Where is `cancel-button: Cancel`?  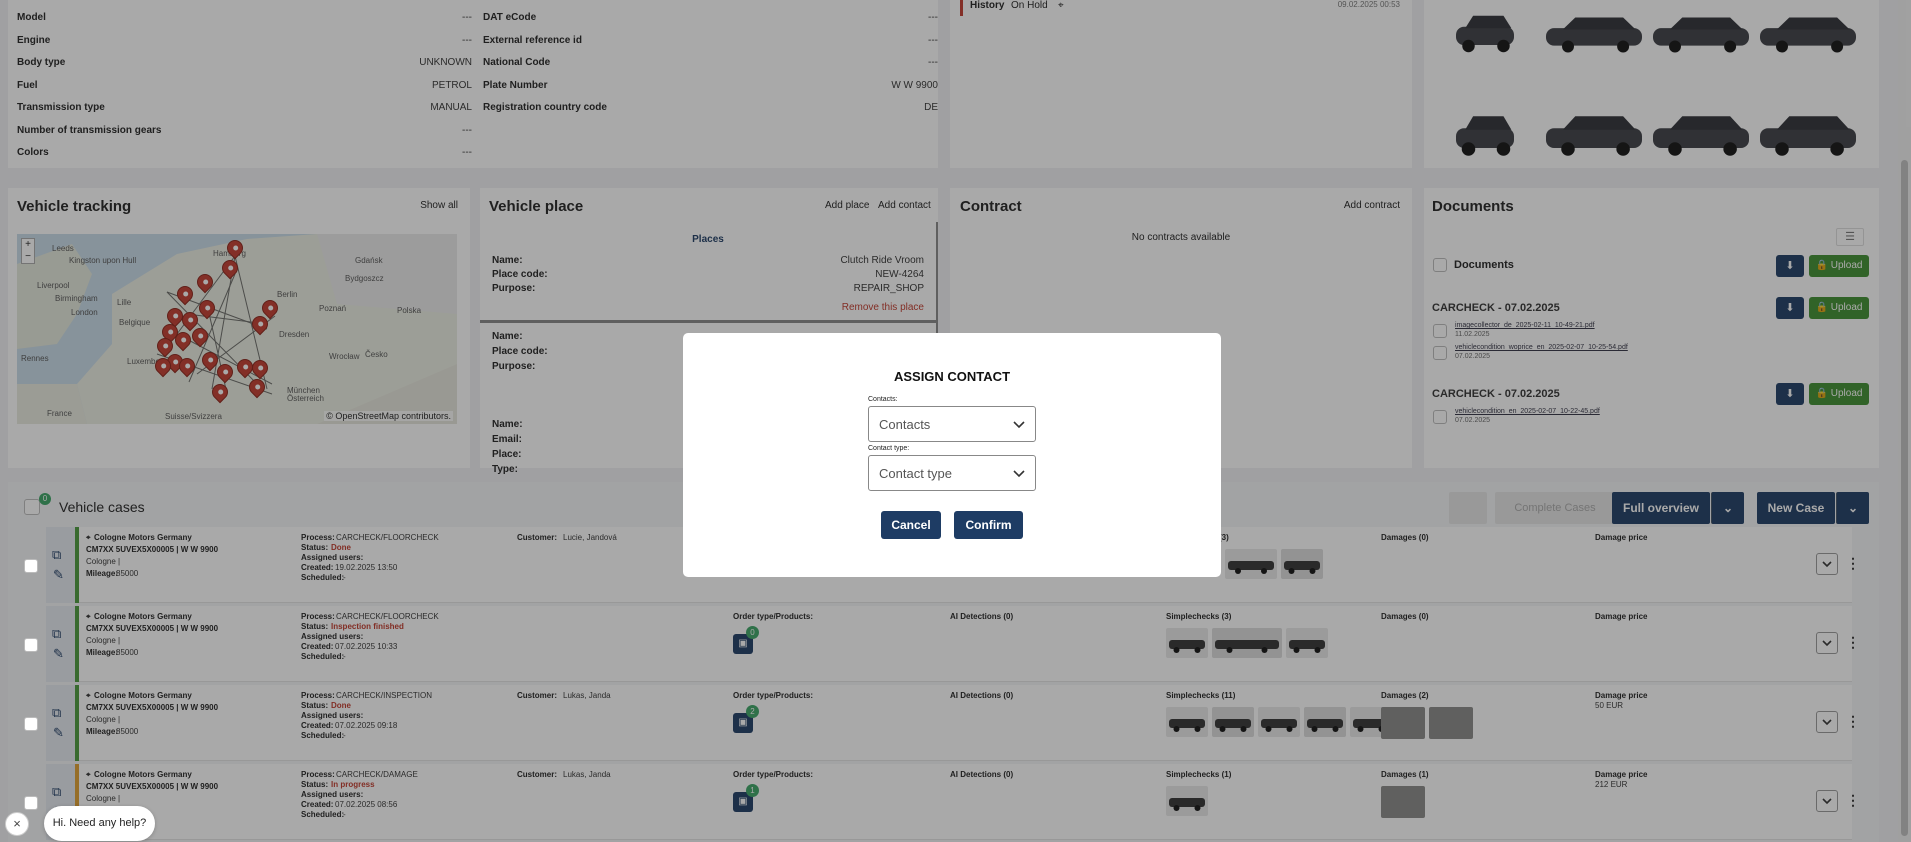
cancel-button: Cancel is located at coordinates (911, 525).